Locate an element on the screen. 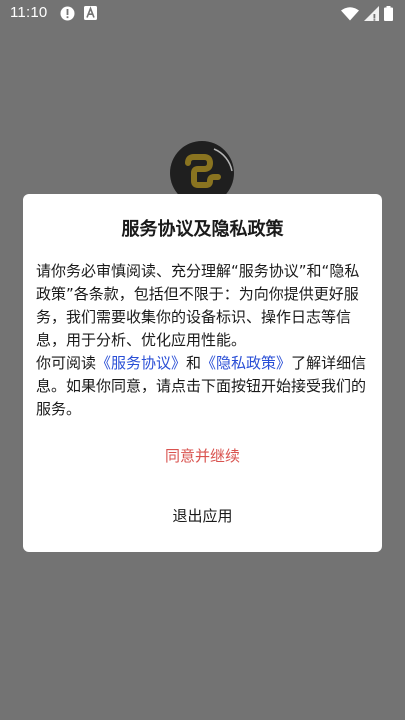 The width and height of the screenshot is (405, 720). agree-continue-button: 同意并继续 is located at coordinates (202, 456).